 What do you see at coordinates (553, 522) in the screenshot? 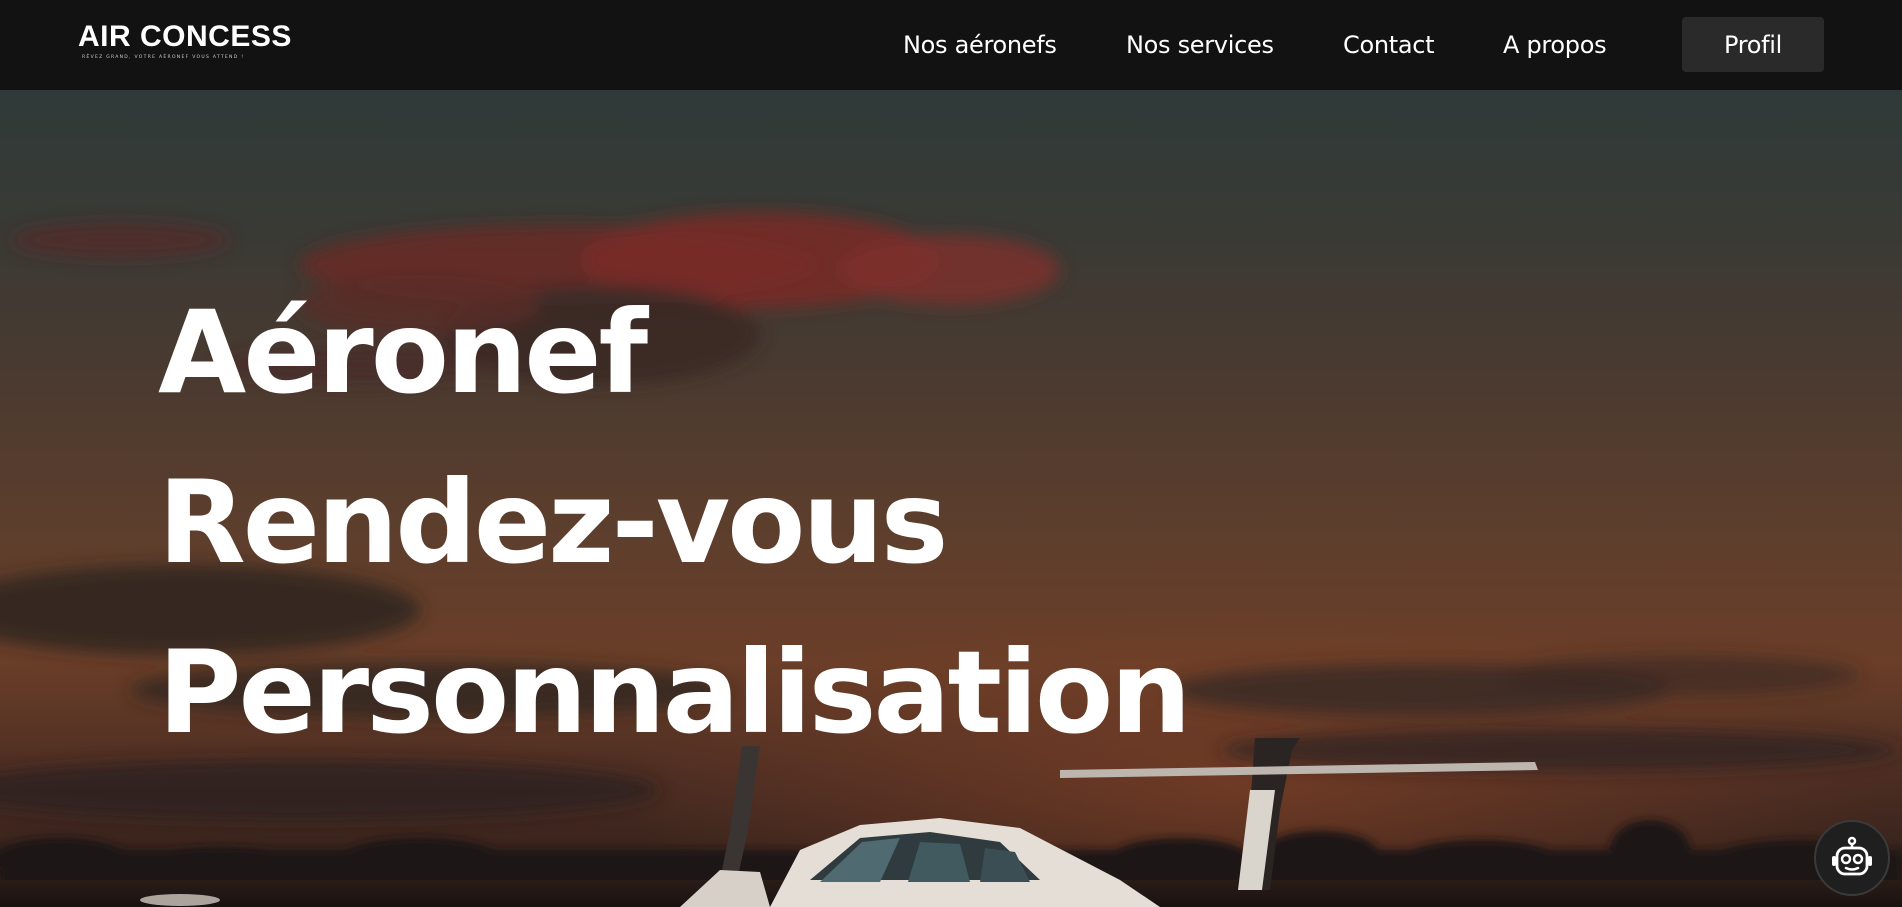
I see `hero-line-rendez-vous: Rendez-vous` at bounding box center [553, 522].